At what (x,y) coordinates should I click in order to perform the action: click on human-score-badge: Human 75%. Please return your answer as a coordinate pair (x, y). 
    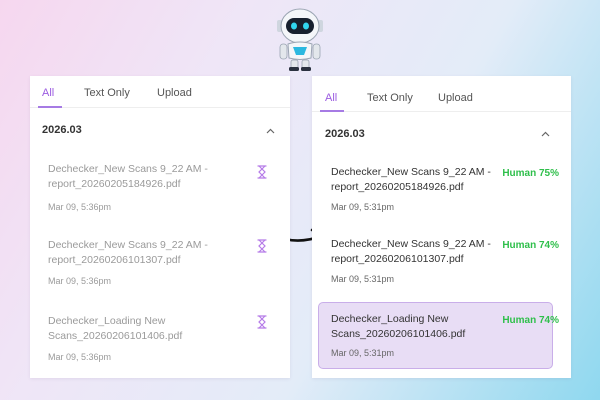
    Looking at the image, I should click on (530, 173).